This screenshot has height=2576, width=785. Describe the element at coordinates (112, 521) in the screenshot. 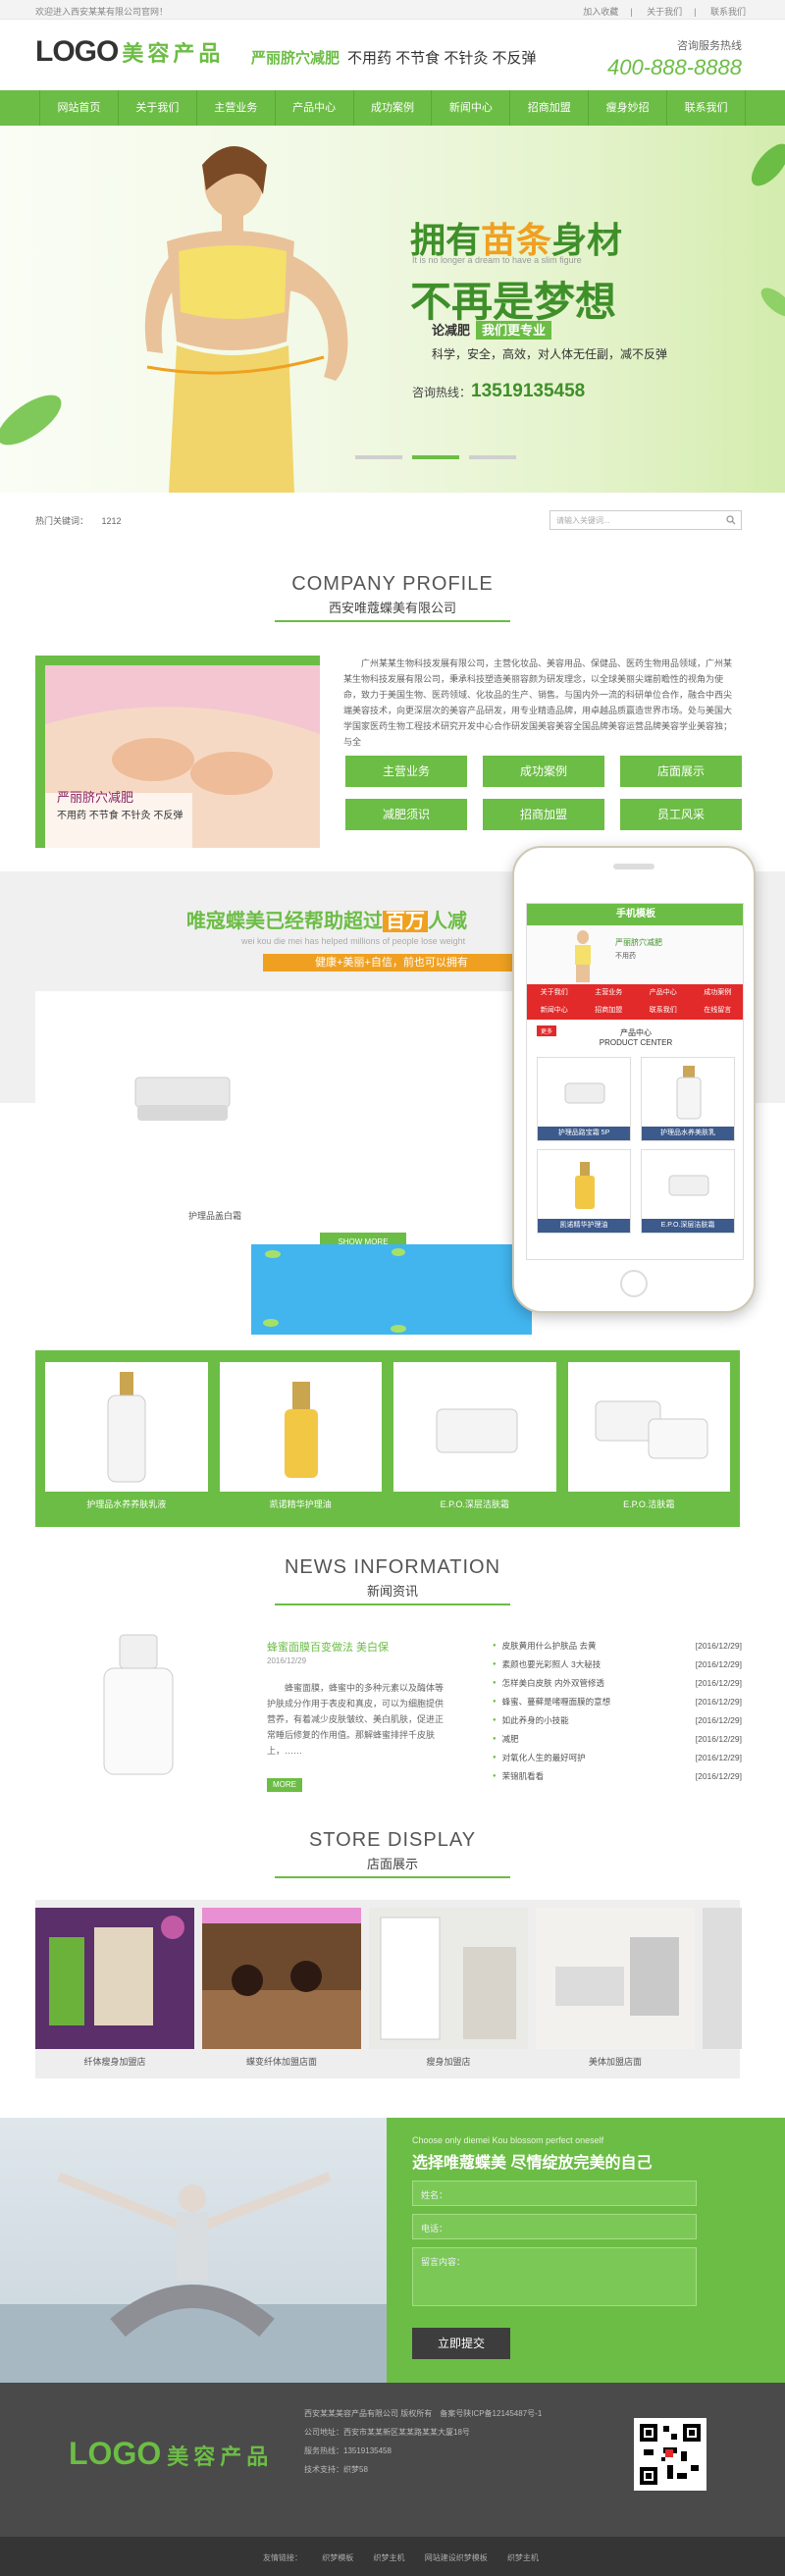

I see `hot-keyword-item: 1212` at that location.